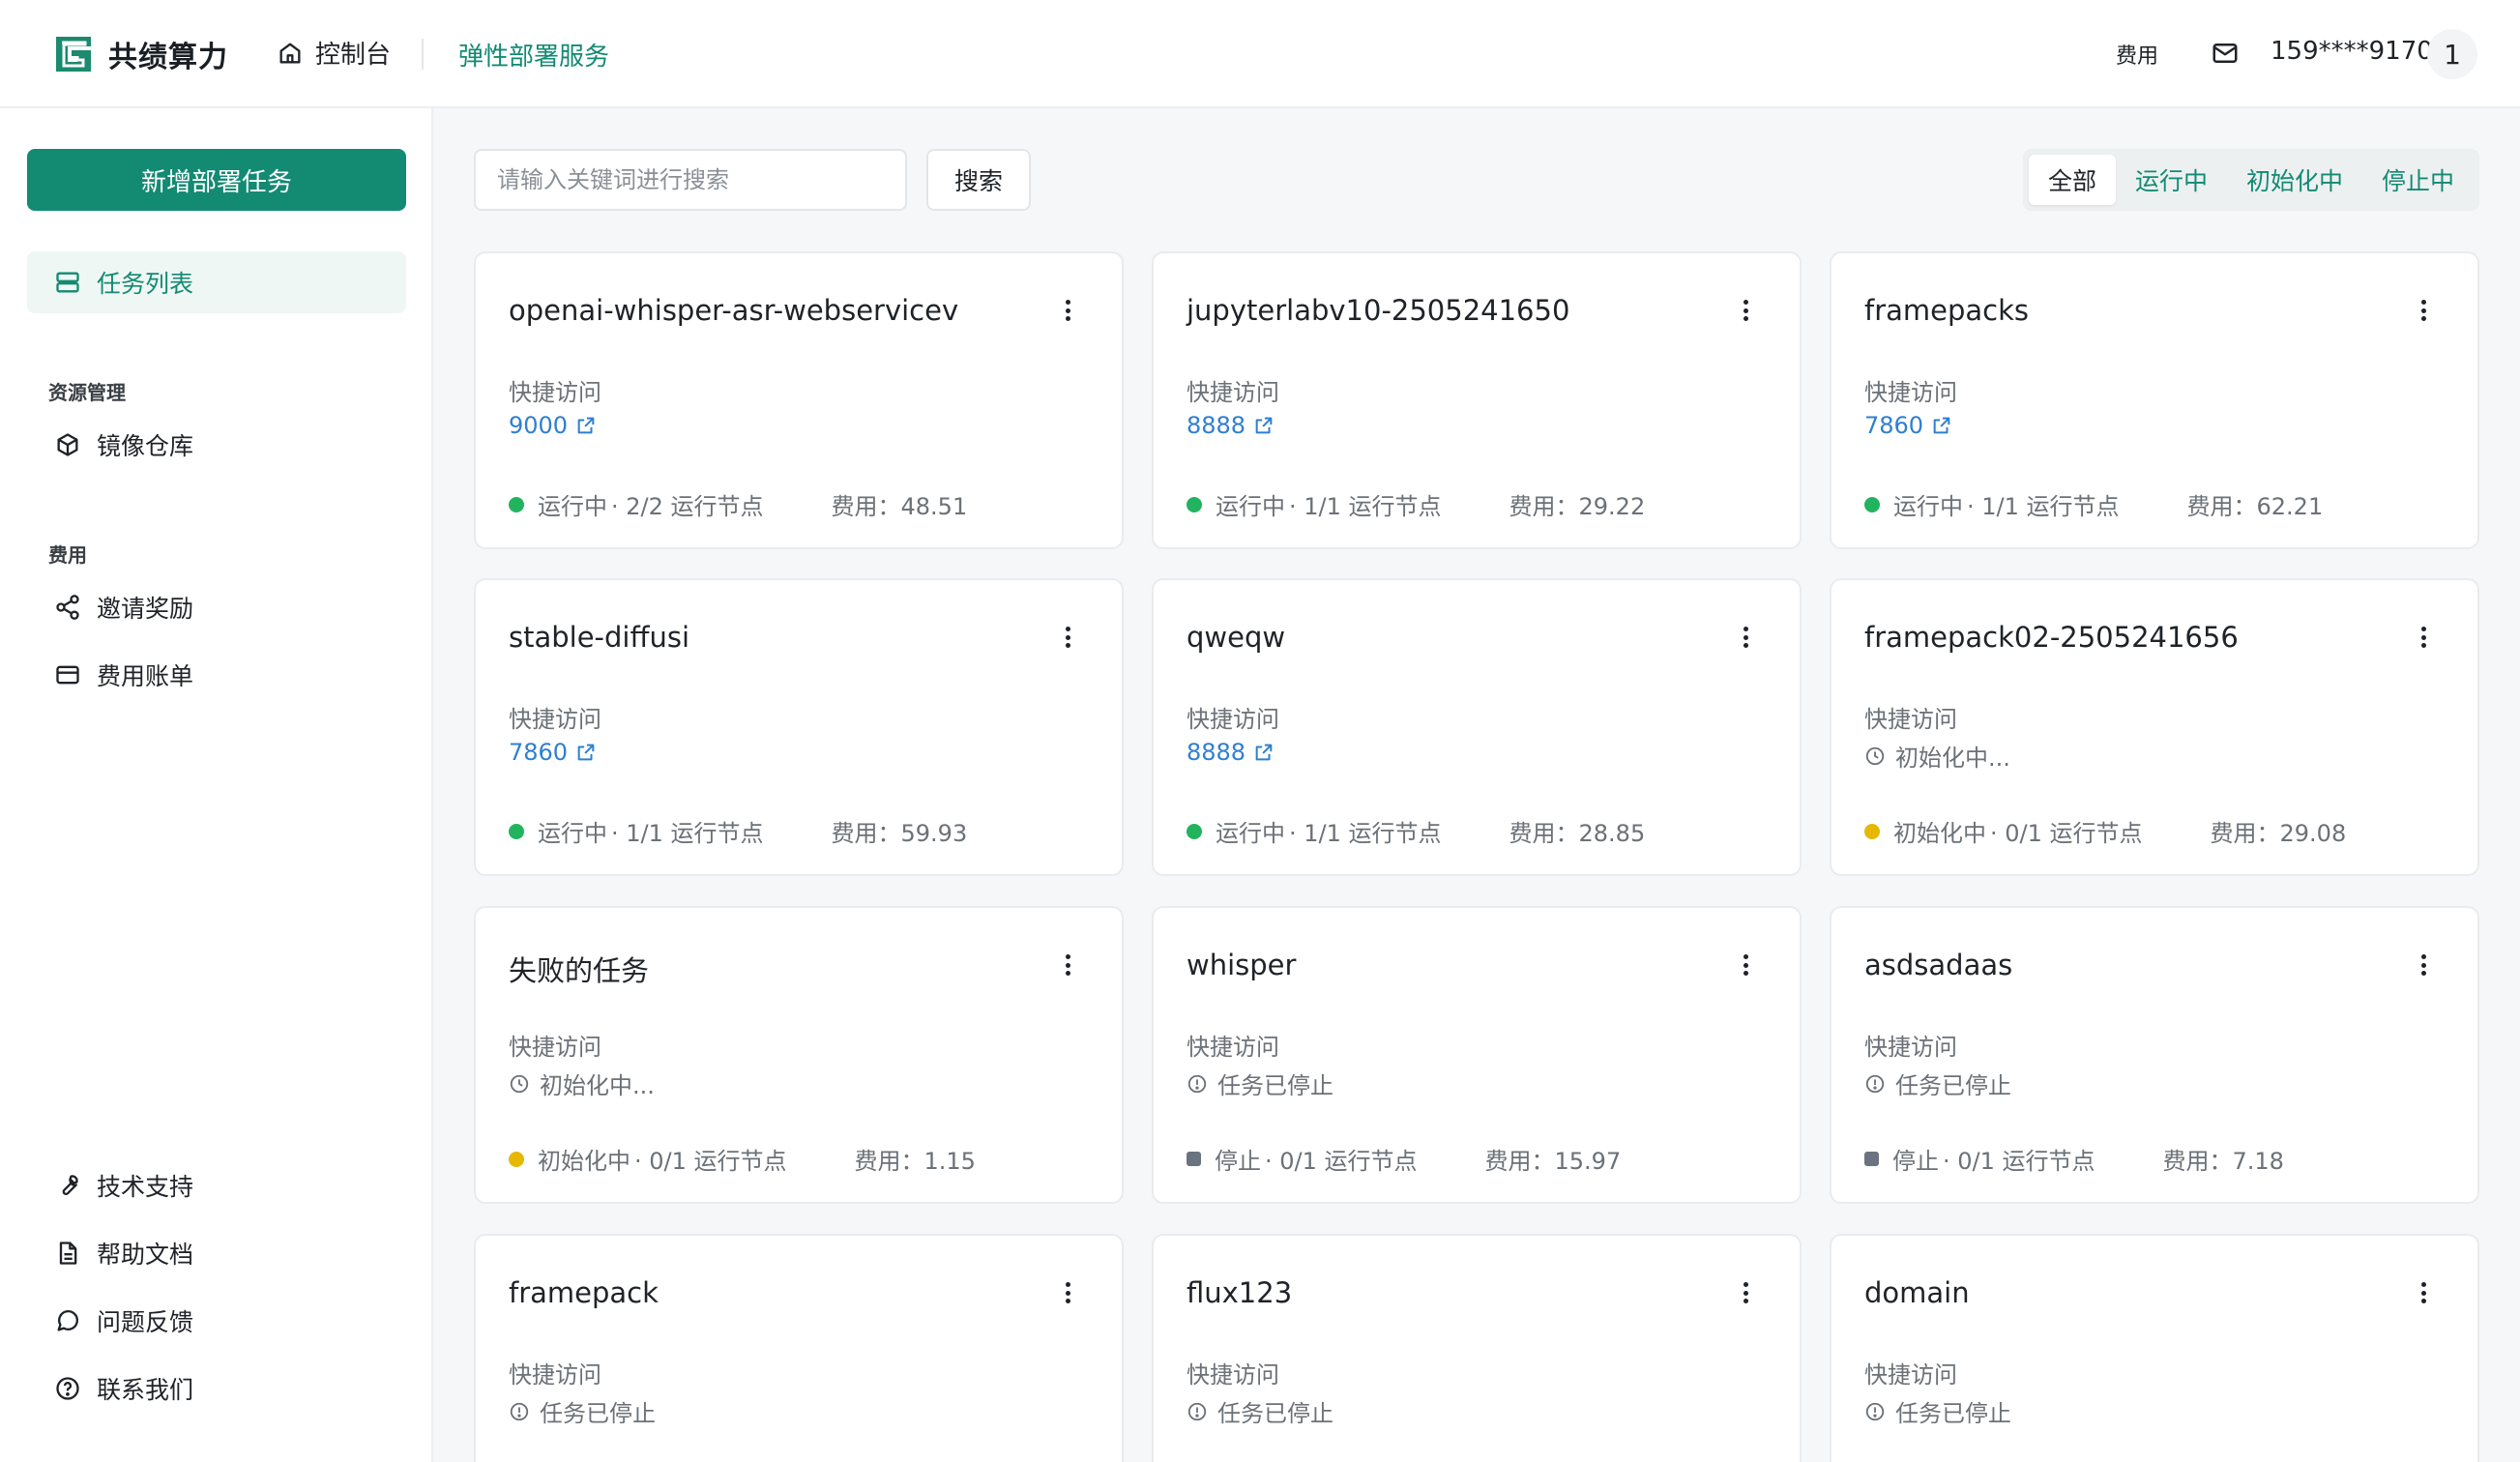  I want to click on avatar: 1, so click(2452, 54).